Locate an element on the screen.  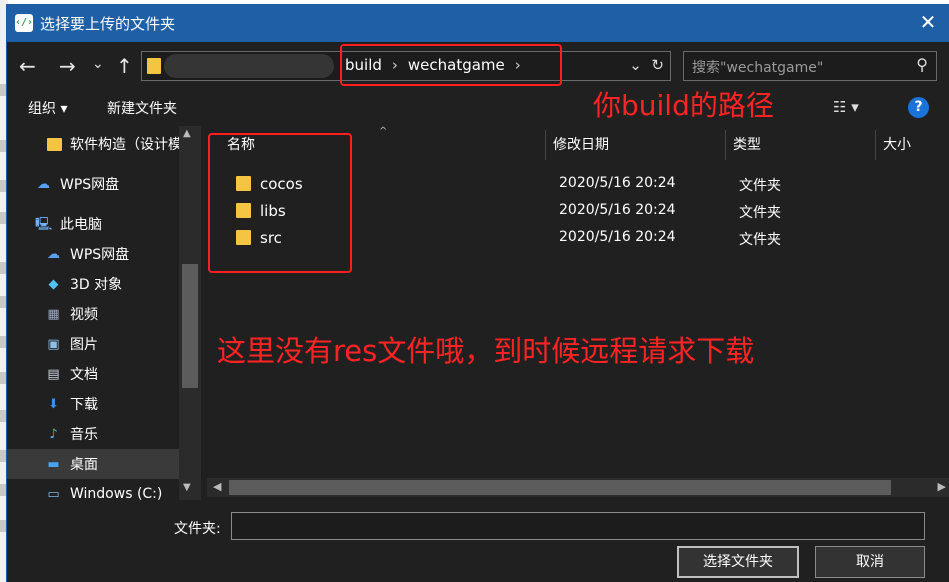
column-header-size: 大小 is located at coordinates (897, 144).